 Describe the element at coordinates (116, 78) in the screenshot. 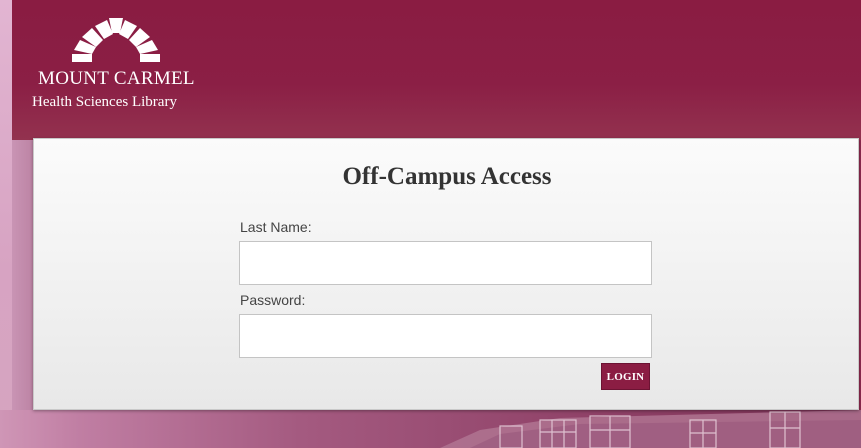

I see `brand-name: MOUNT CARMEL` at that location.